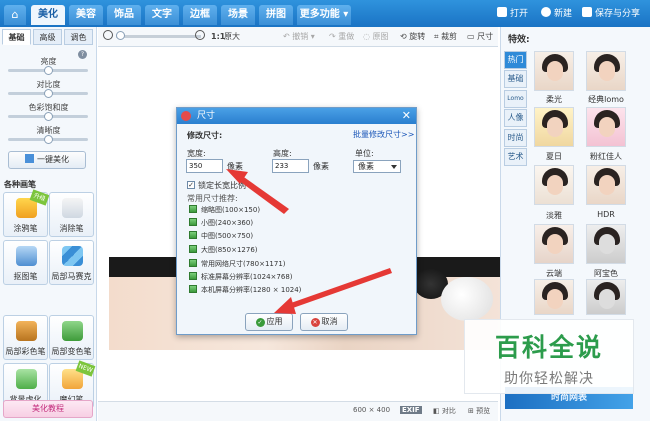 The height and width of the screenshot is (421, 650). I want to click on watermark-title: 百科全说, so click(548, 347).